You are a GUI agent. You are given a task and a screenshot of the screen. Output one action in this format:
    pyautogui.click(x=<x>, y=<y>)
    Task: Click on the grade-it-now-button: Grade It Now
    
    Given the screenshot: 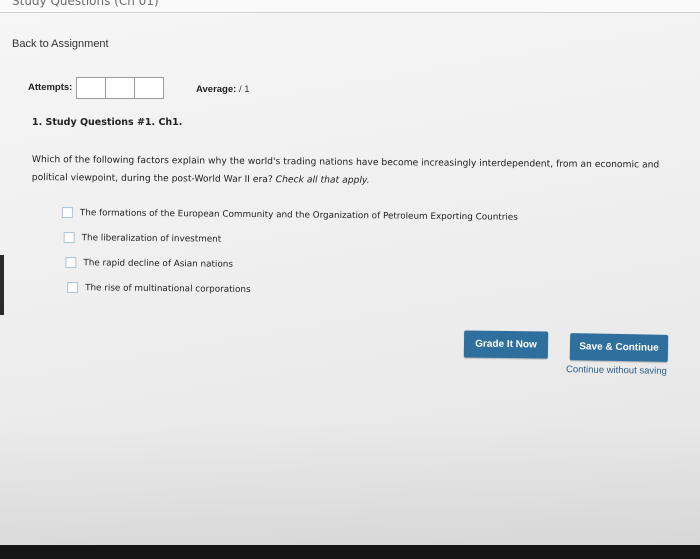 What is the action you would take?
    pyautogui.click(x=506, y=344)
    